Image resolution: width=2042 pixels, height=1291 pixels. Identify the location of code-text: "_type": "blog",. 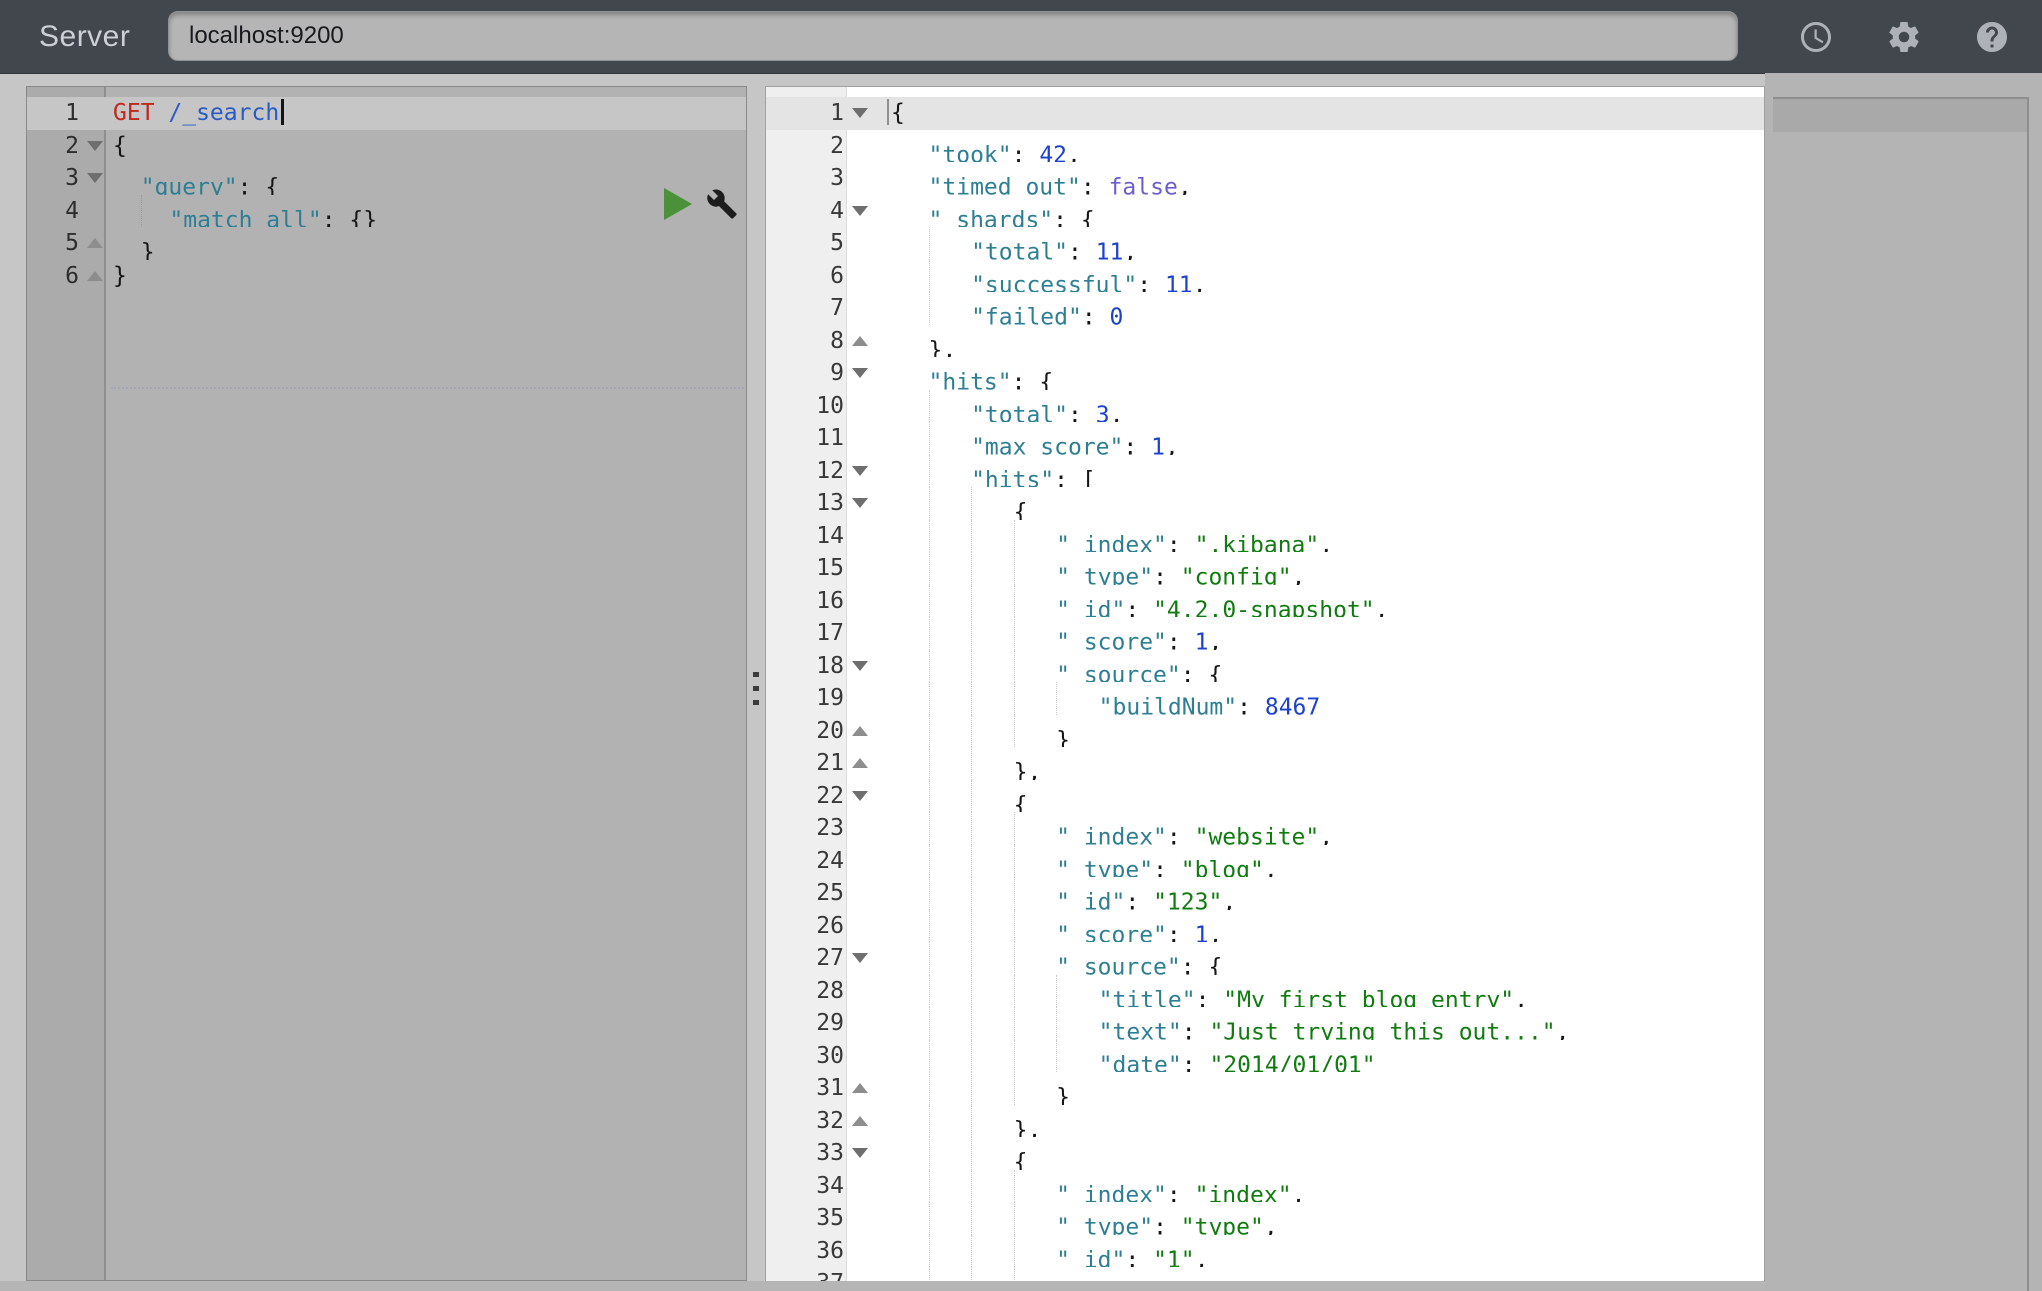
(1317, 860).